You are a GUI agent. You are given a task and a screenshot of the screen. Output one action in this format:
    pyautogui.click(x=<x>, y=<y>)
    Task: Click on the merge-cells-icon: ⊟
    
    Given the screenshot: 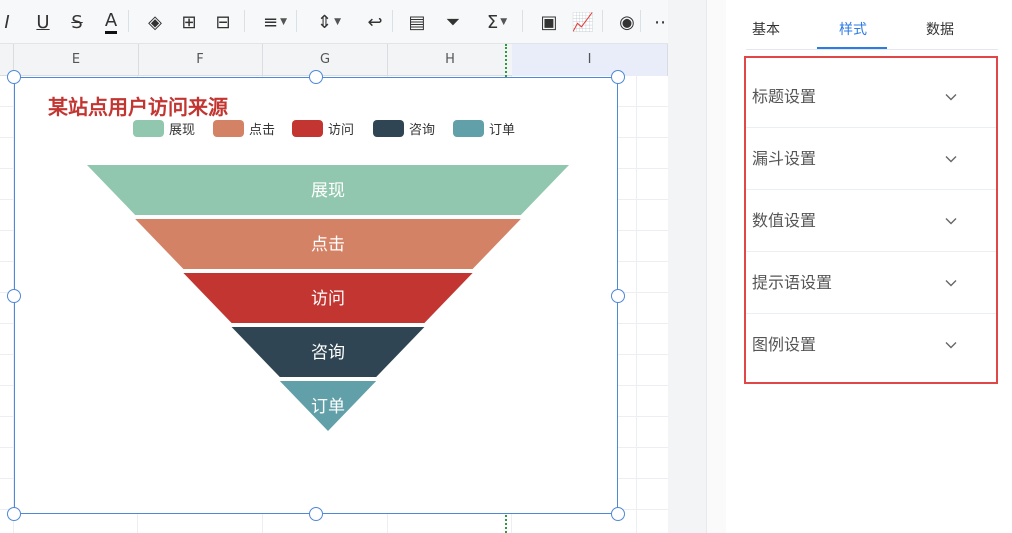 What is the action you would take?
    pyautogui.click(x=223, y=22)
    